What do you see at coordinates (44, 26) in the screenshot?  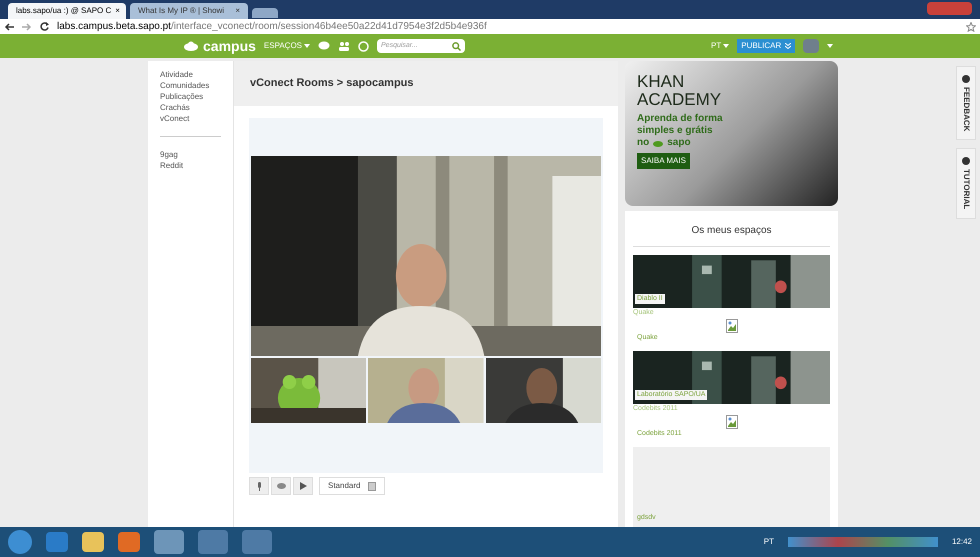 I see `reload-icon` at bounding box center [44, 26].